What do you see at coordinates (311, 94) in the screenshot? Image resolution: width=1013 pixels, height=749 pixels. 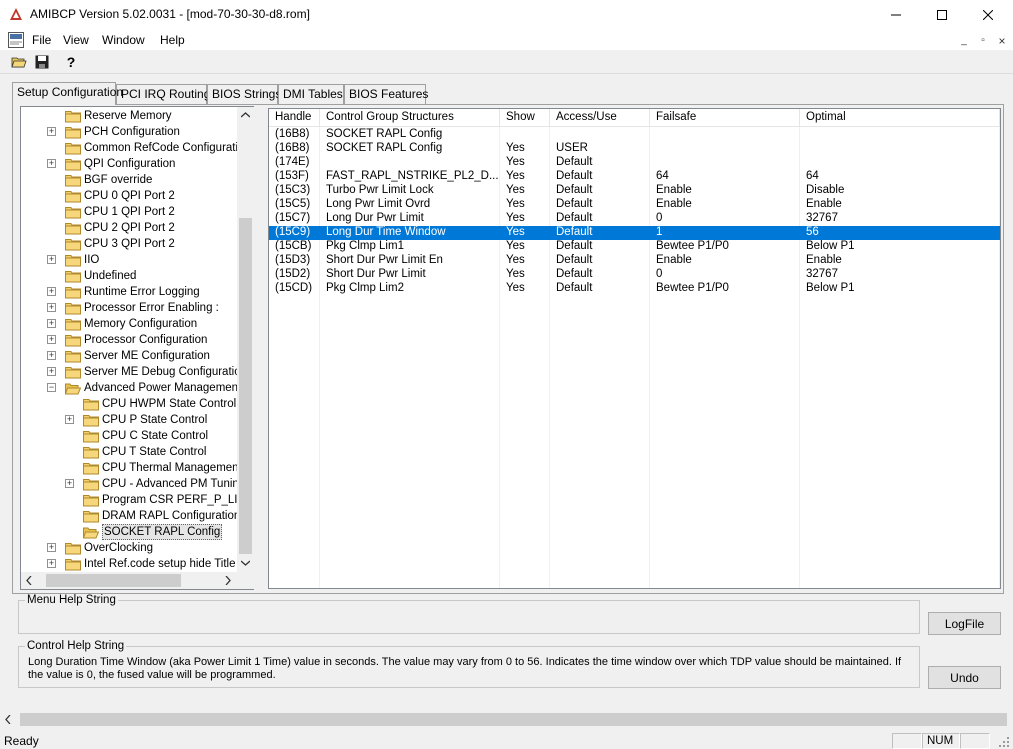 I see `tab-dmi-tables: DMI Tables` at bounding box center [311, 94].